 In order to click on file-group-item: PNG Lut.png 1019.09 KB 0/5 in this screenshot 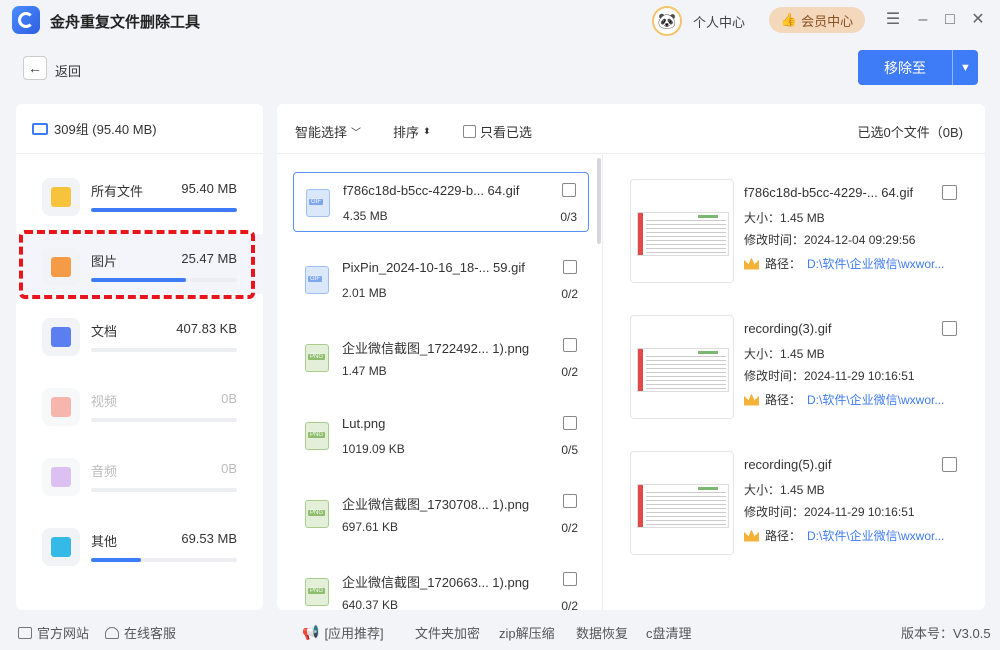, I will do `click(441, 436)`.